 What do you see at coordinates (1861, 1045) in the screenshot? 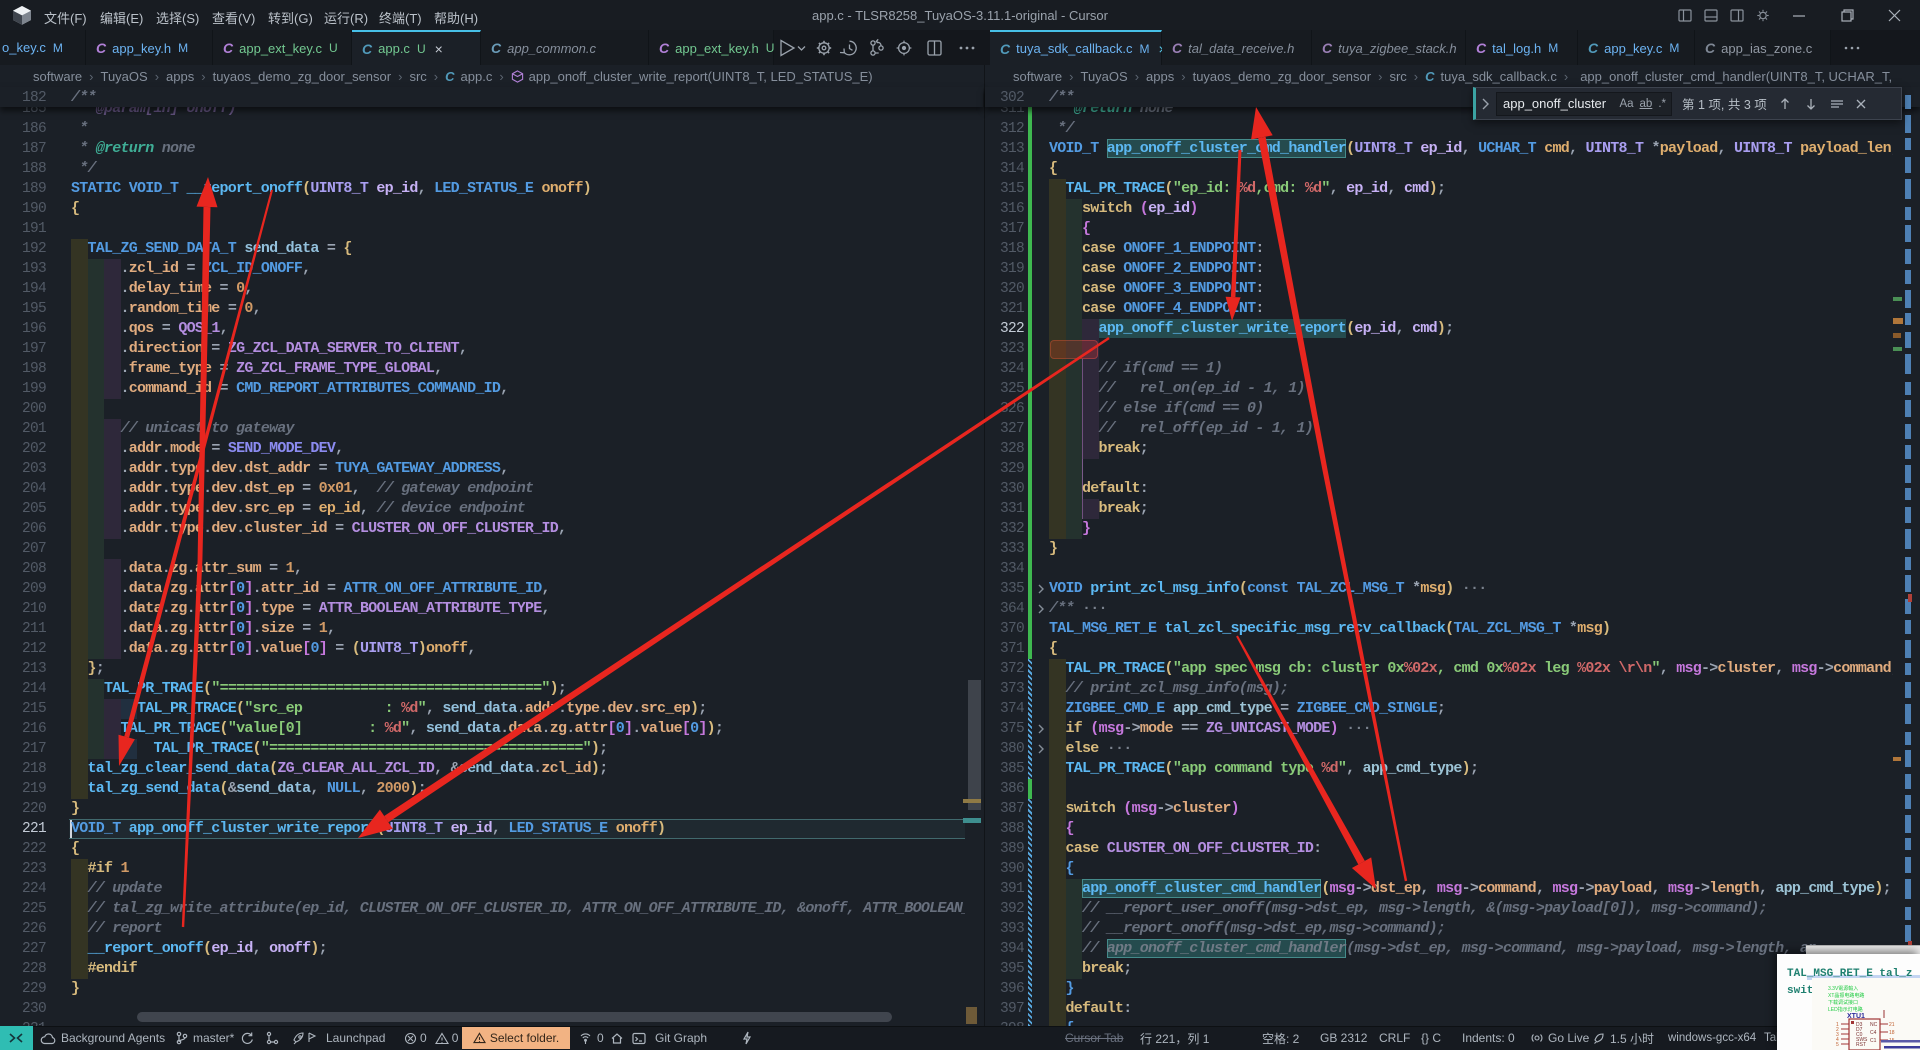
I see `svg-text: RST` at bounding box center [1861, 1045].